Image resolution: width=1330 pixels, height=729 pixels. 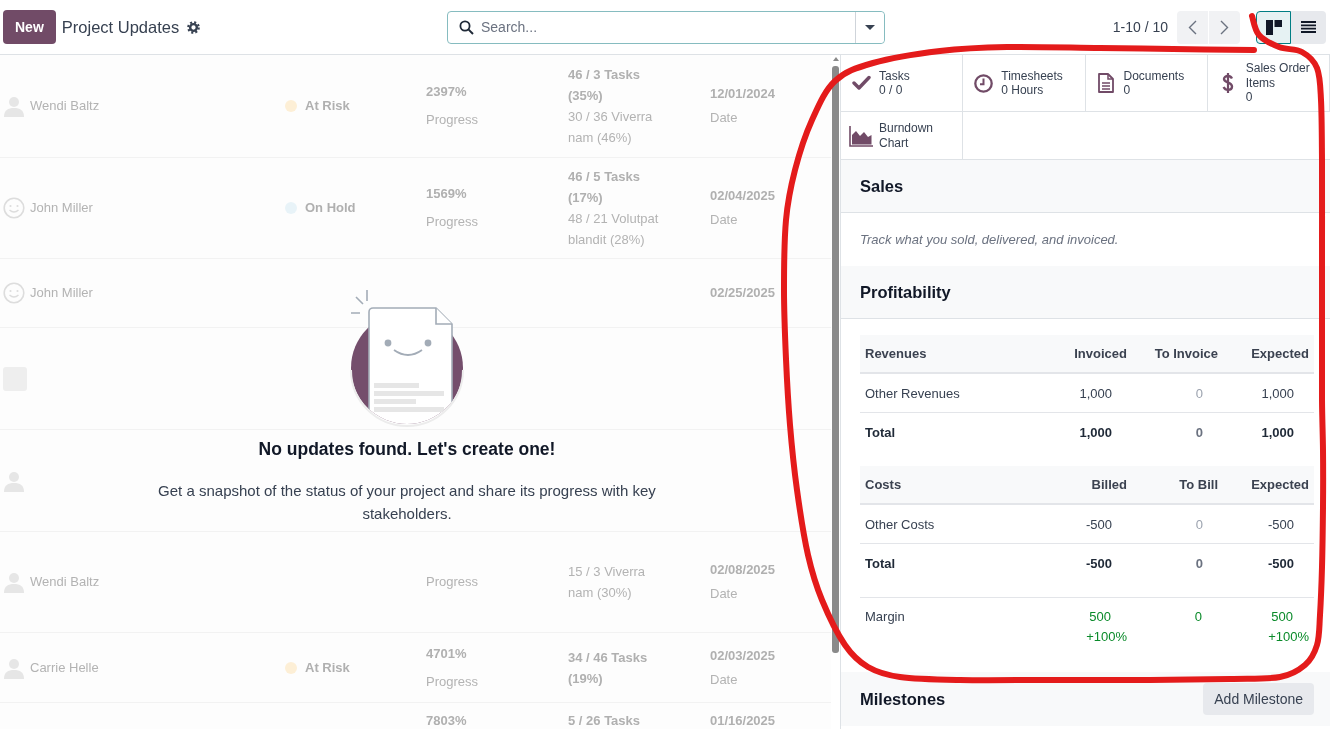 What do you see at coordinates (835, 359) in the screenshot?
I see `scrollbar-thumb` at bounding box center [835, 359].